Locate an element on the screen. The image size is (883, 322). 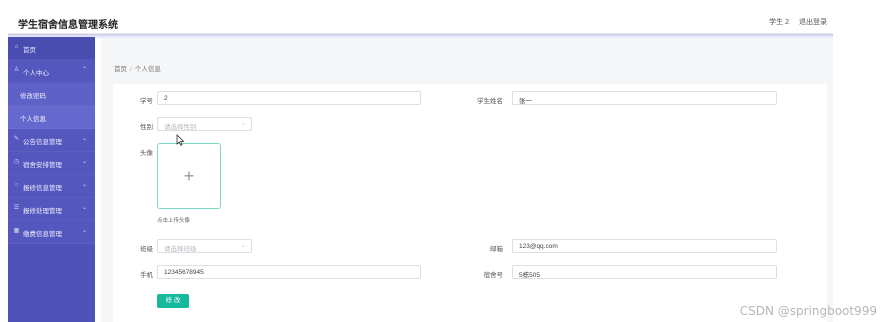
notice-icon: ✎ is located at coordinates (16, 139).